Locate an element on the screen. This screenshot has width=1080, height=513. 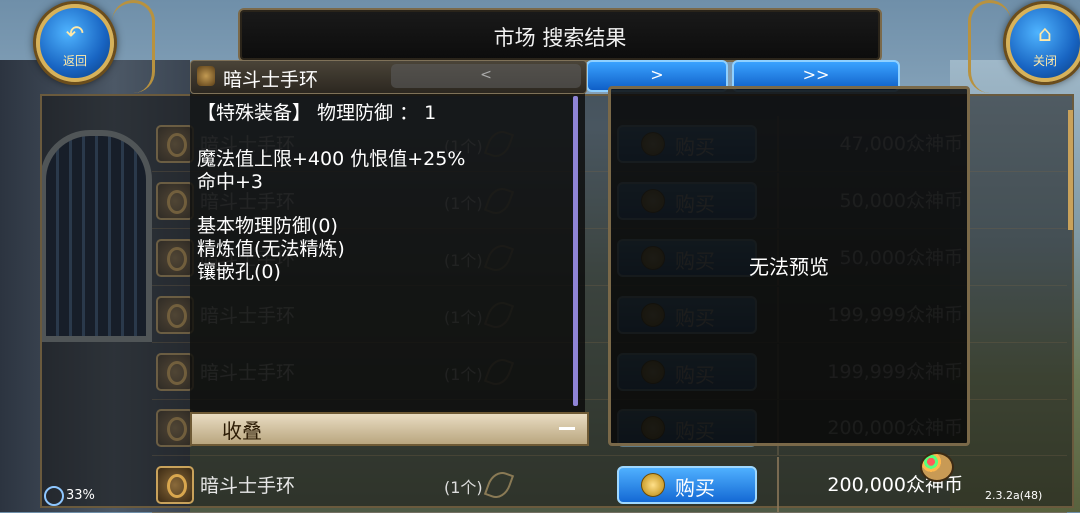
collapse-button: 收叠 is located at coordinates (389, 429).